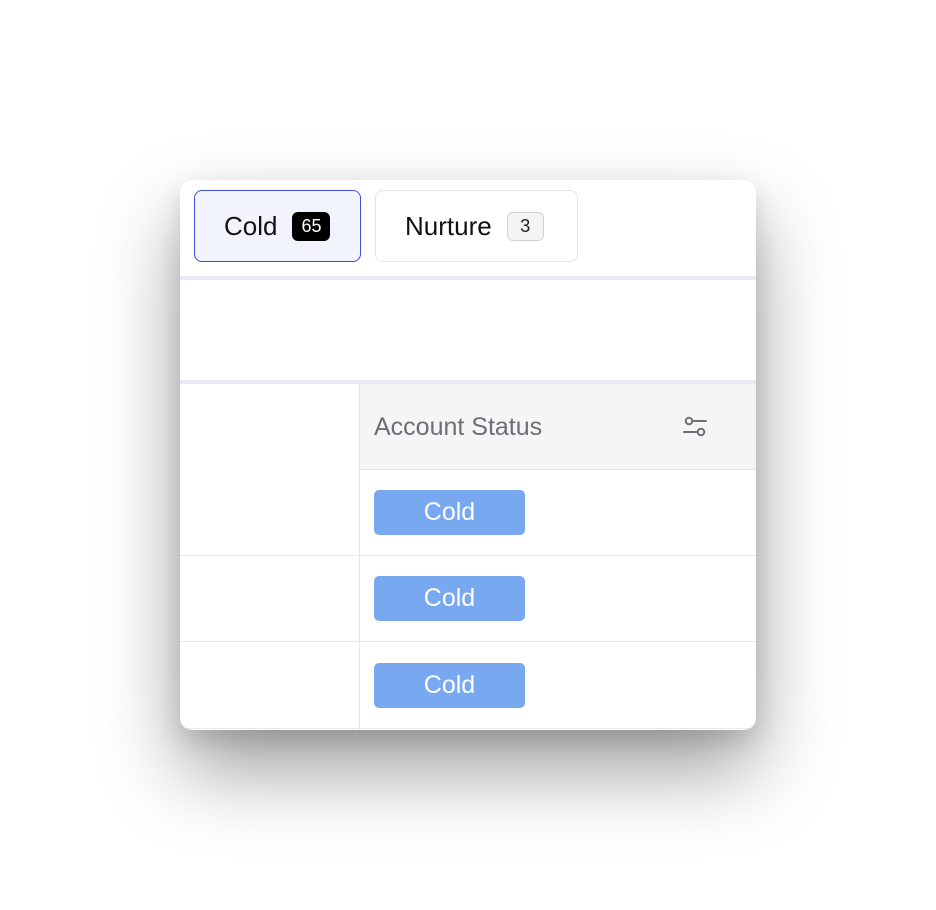  What do you see at coordinates (695, 427) in the screenshot?
I see `filter-sliders-icon` at bounding box center [695, 427].